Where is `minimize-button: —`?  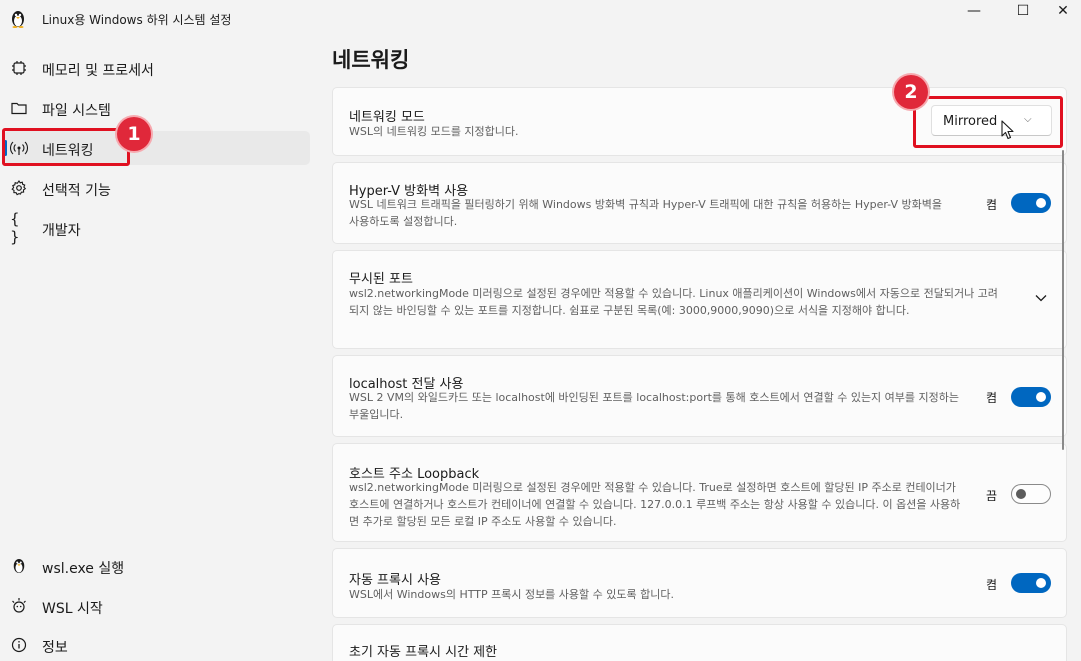 minimize-button: — is located at coordinates (974, 11).